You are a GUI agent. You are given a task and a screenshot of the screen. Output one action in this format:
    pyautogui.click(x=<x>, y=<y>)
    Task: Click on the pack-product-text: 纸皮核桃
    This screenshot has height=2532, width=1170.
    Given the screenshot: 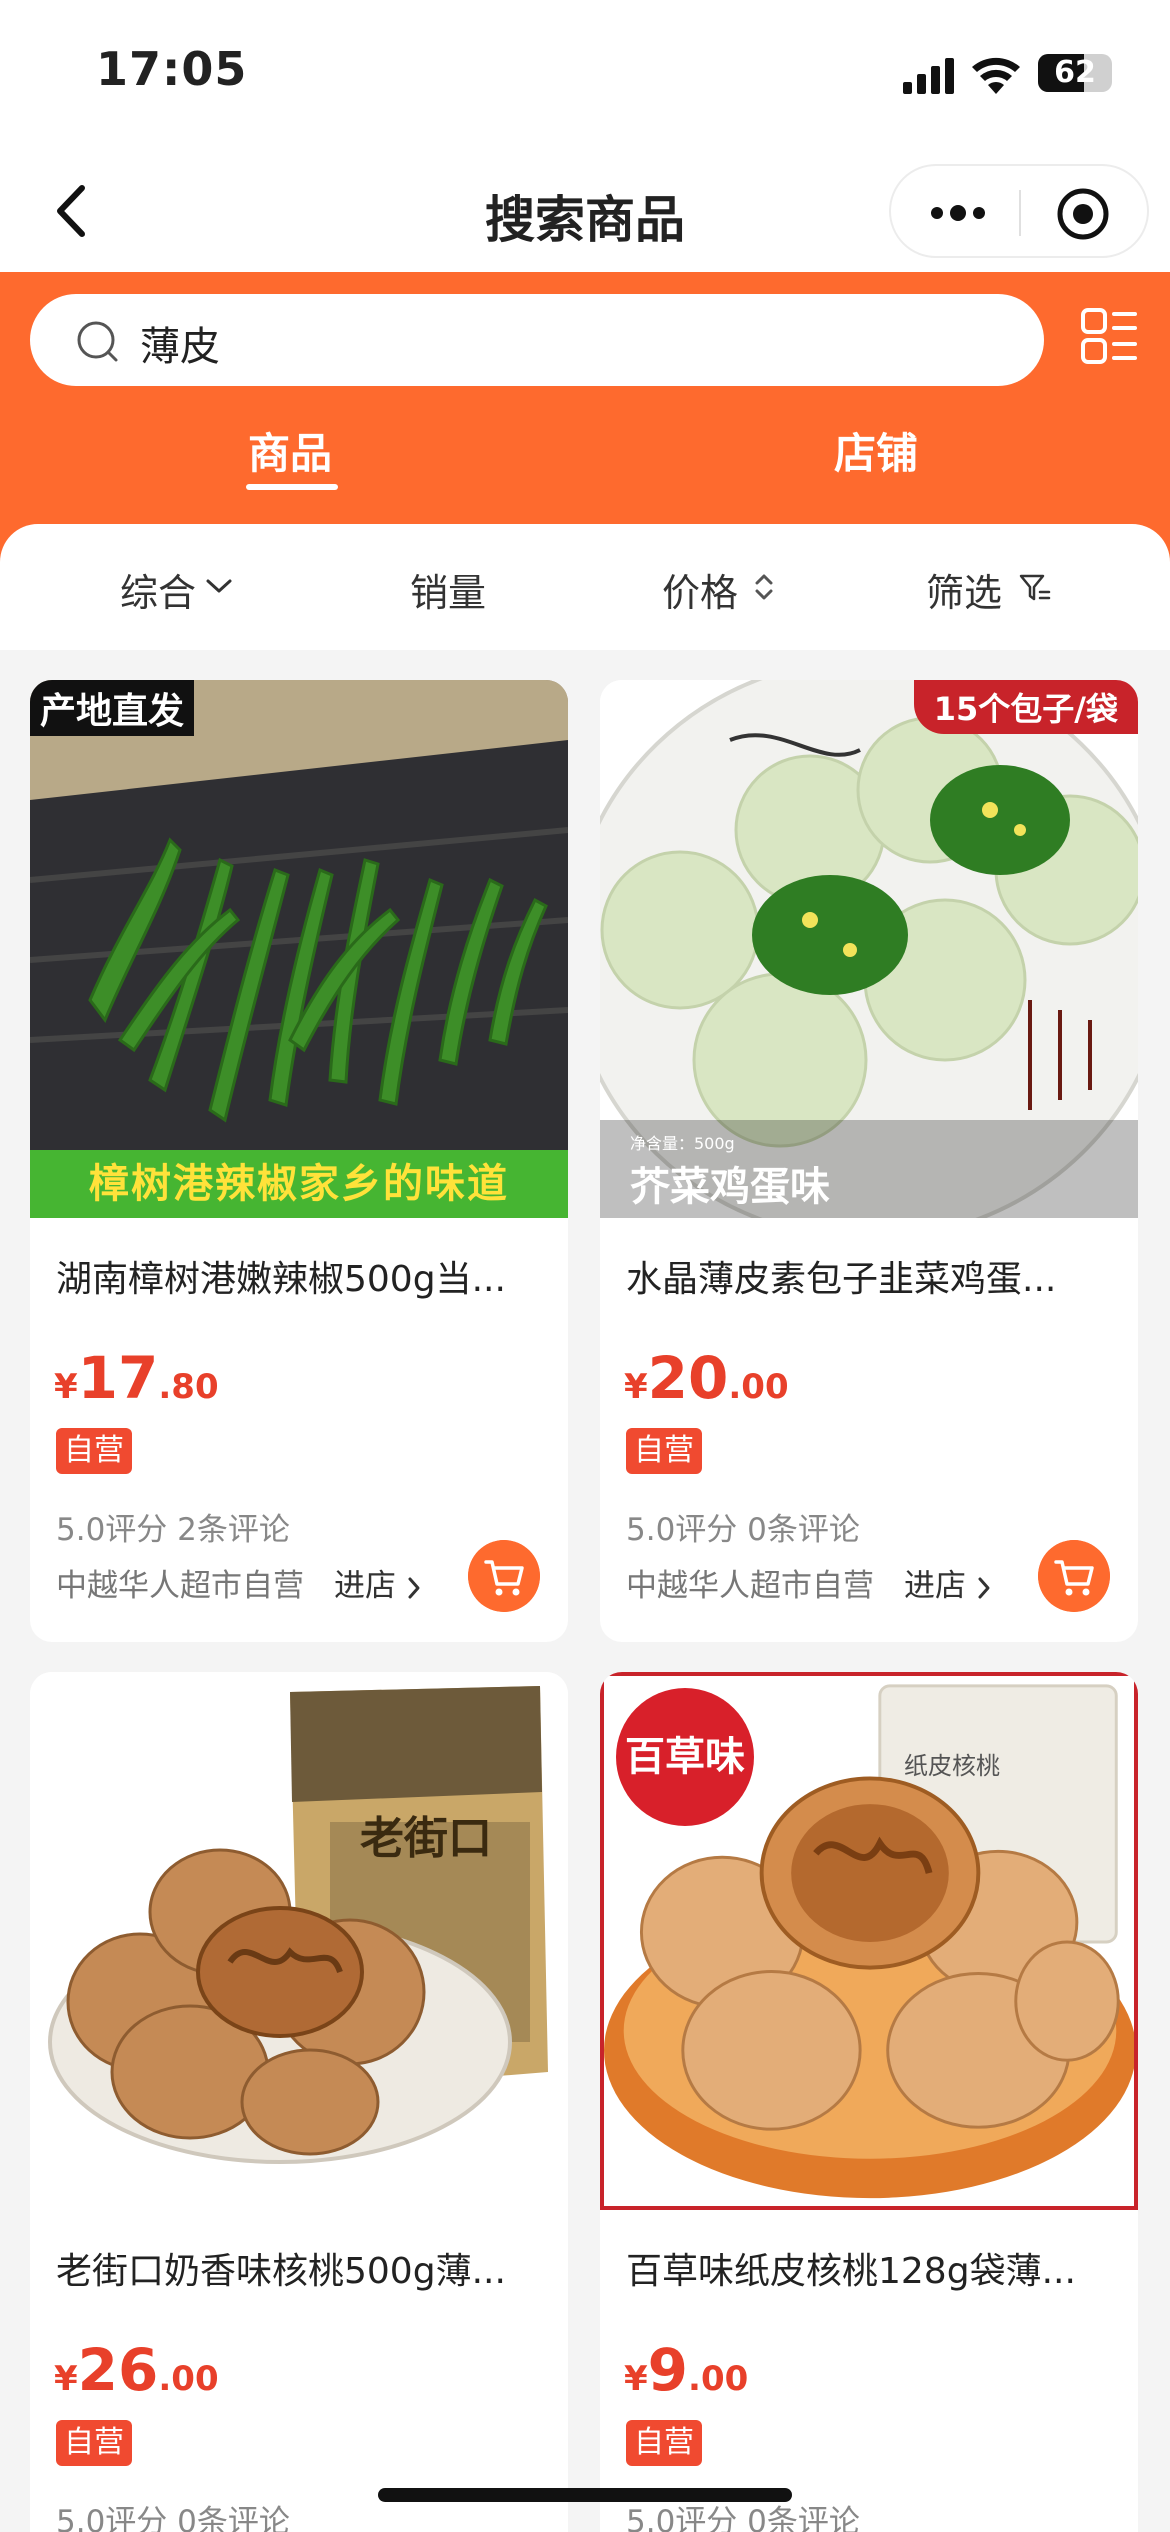 What is the action you would take?
    pyautogui.click(x=952, y=1766)
    